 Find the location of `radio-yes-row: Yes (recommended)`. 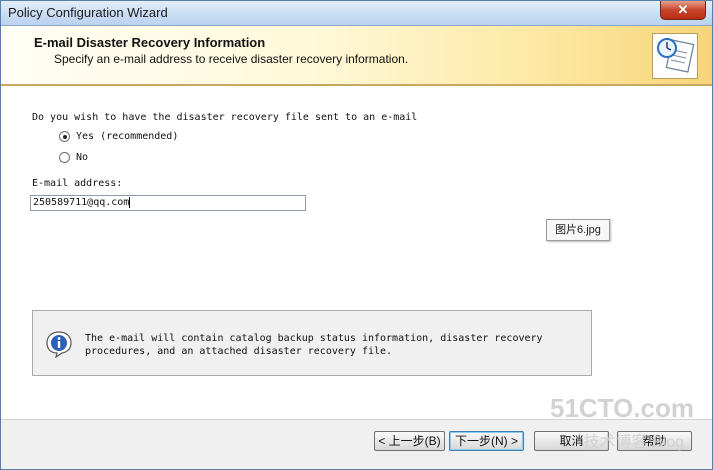

radio-yes-row: Yes (recommended) is located at coordinates (118, 136).